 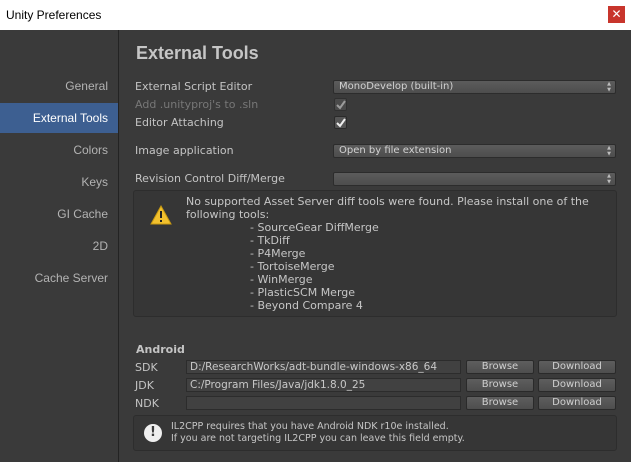 What do you see at coordinates (306, 305) in the screenshot?
I see `list-item: - Beyond Compare 4` at bounding box center [306, 305].